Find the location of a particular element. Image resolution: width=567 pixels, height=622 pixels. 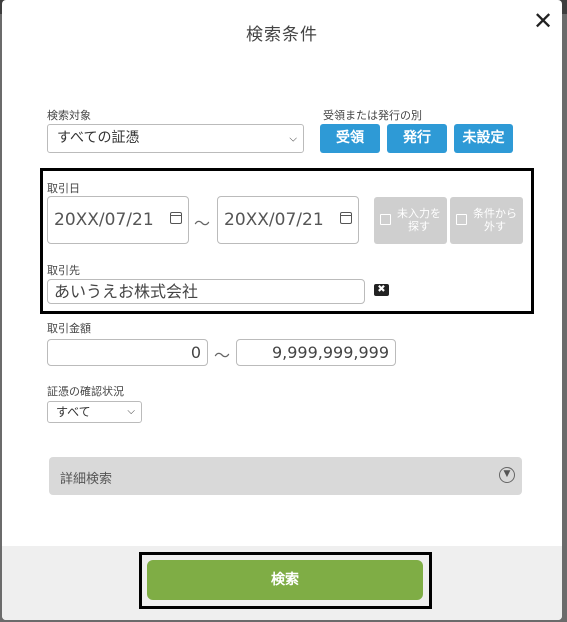

target-select-value: すべての証憑 is located at coordinates (98, 138).